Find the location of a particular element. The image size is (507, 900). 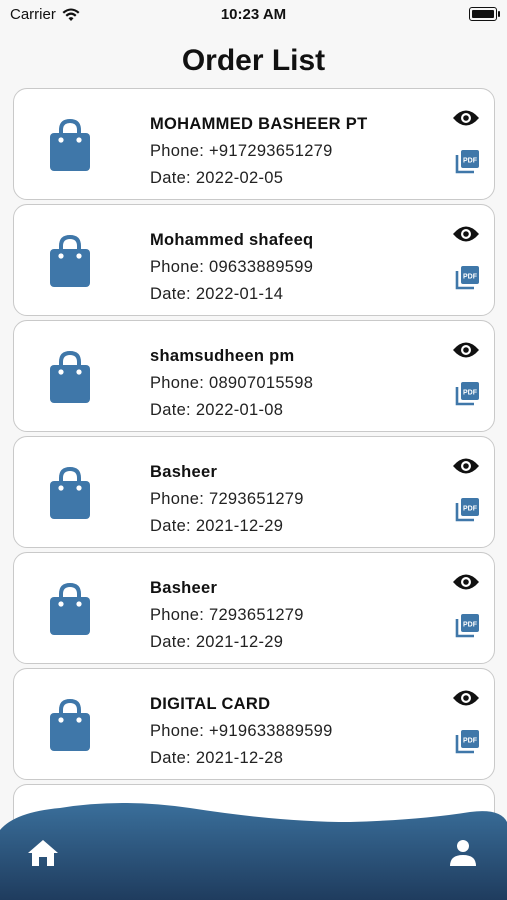

customer-name: MOHAMMED BASHEER PT is located at coordinates (259, 124).